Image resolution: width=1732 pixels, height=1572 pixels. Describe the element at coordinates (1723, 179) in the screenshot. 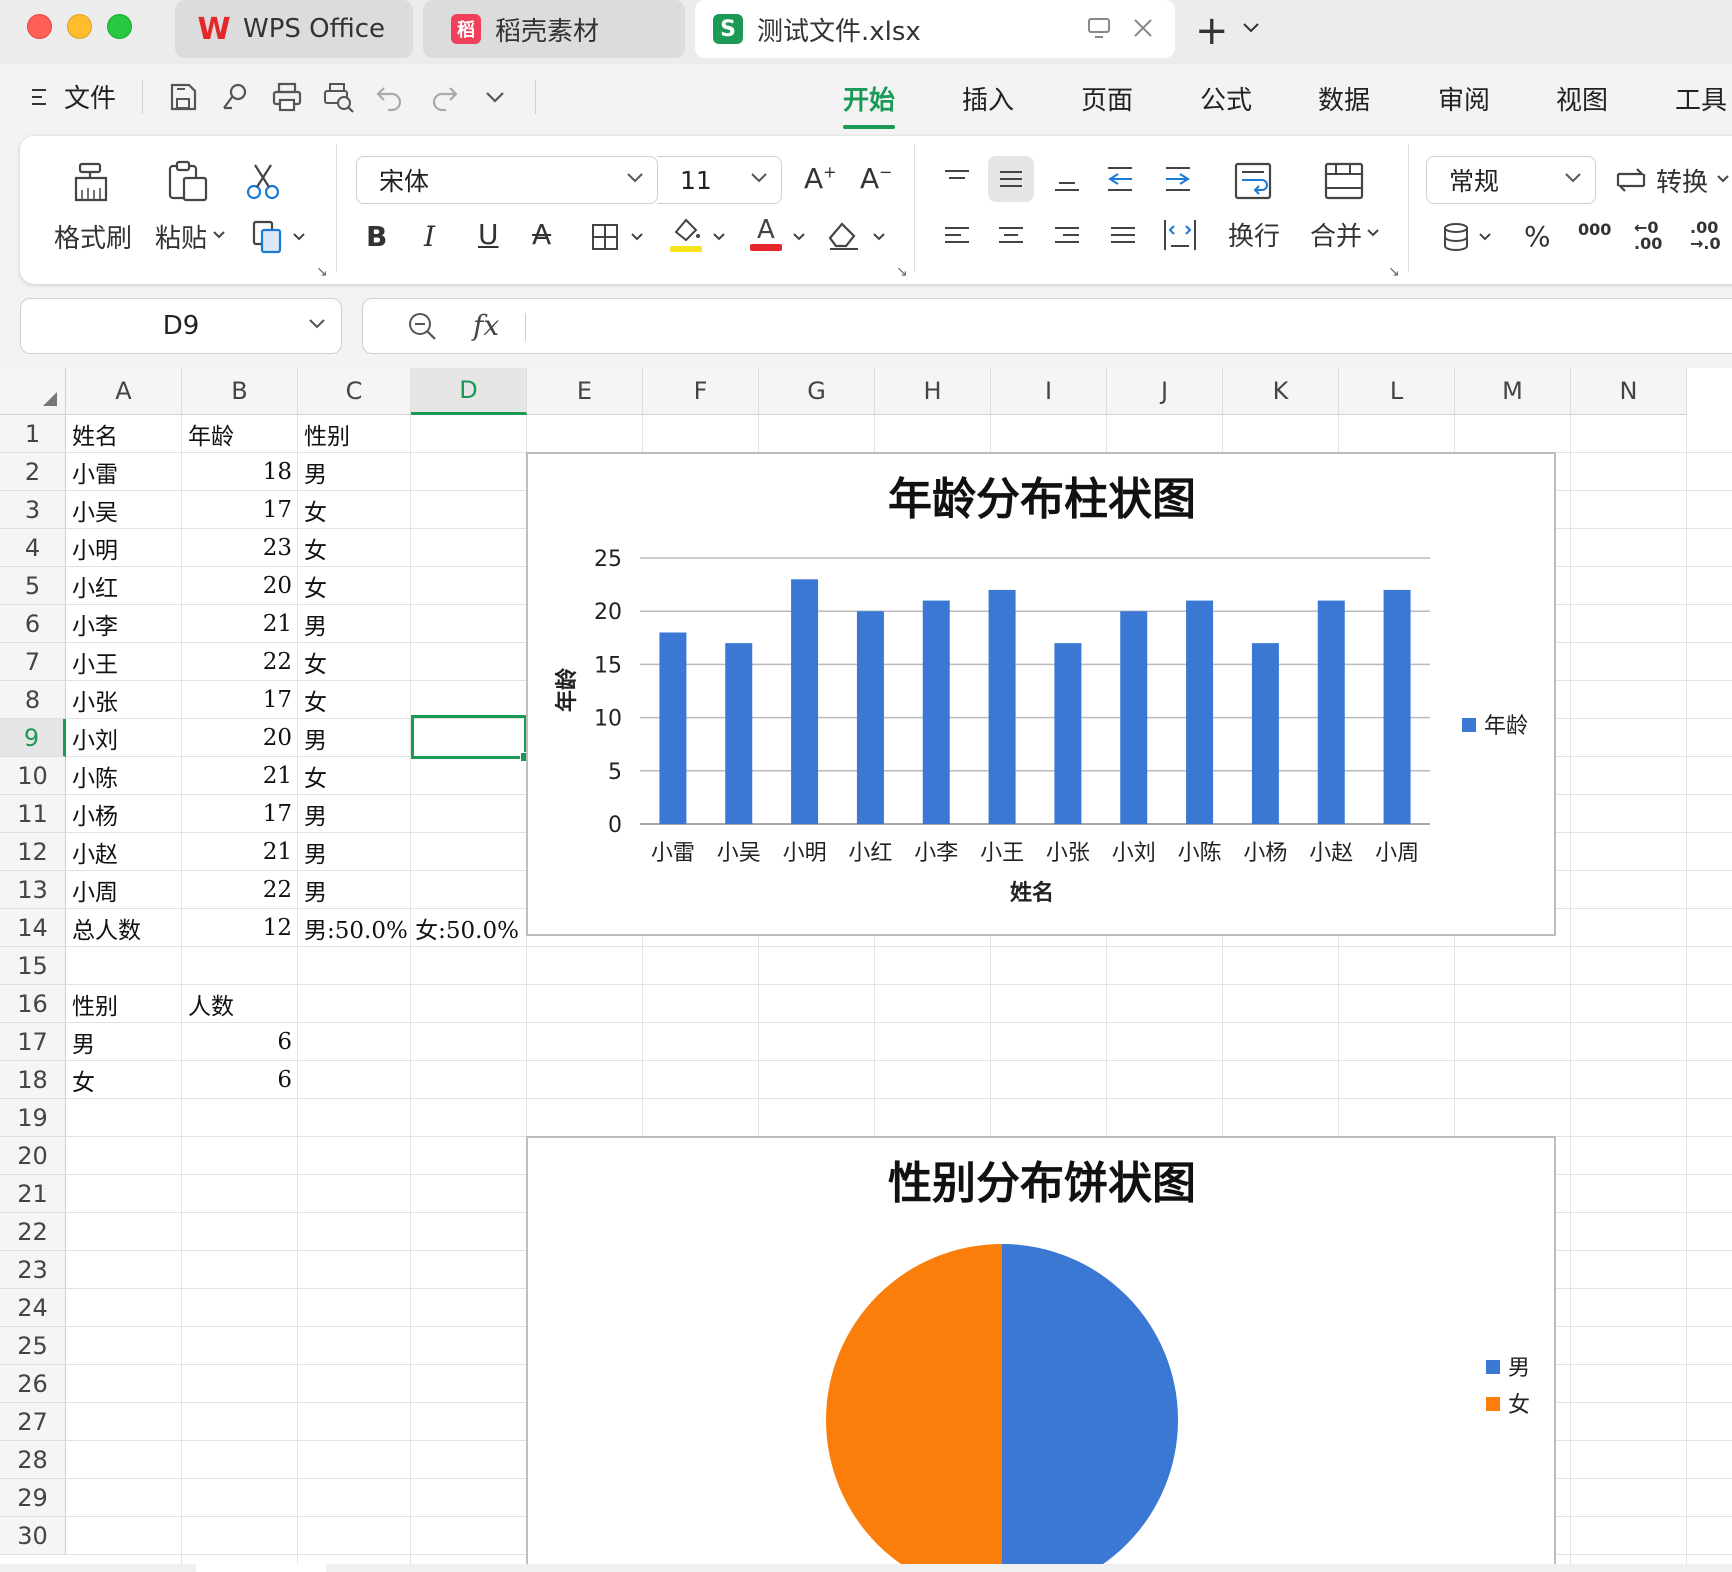

I see `convert-chevron-icon` at that location.